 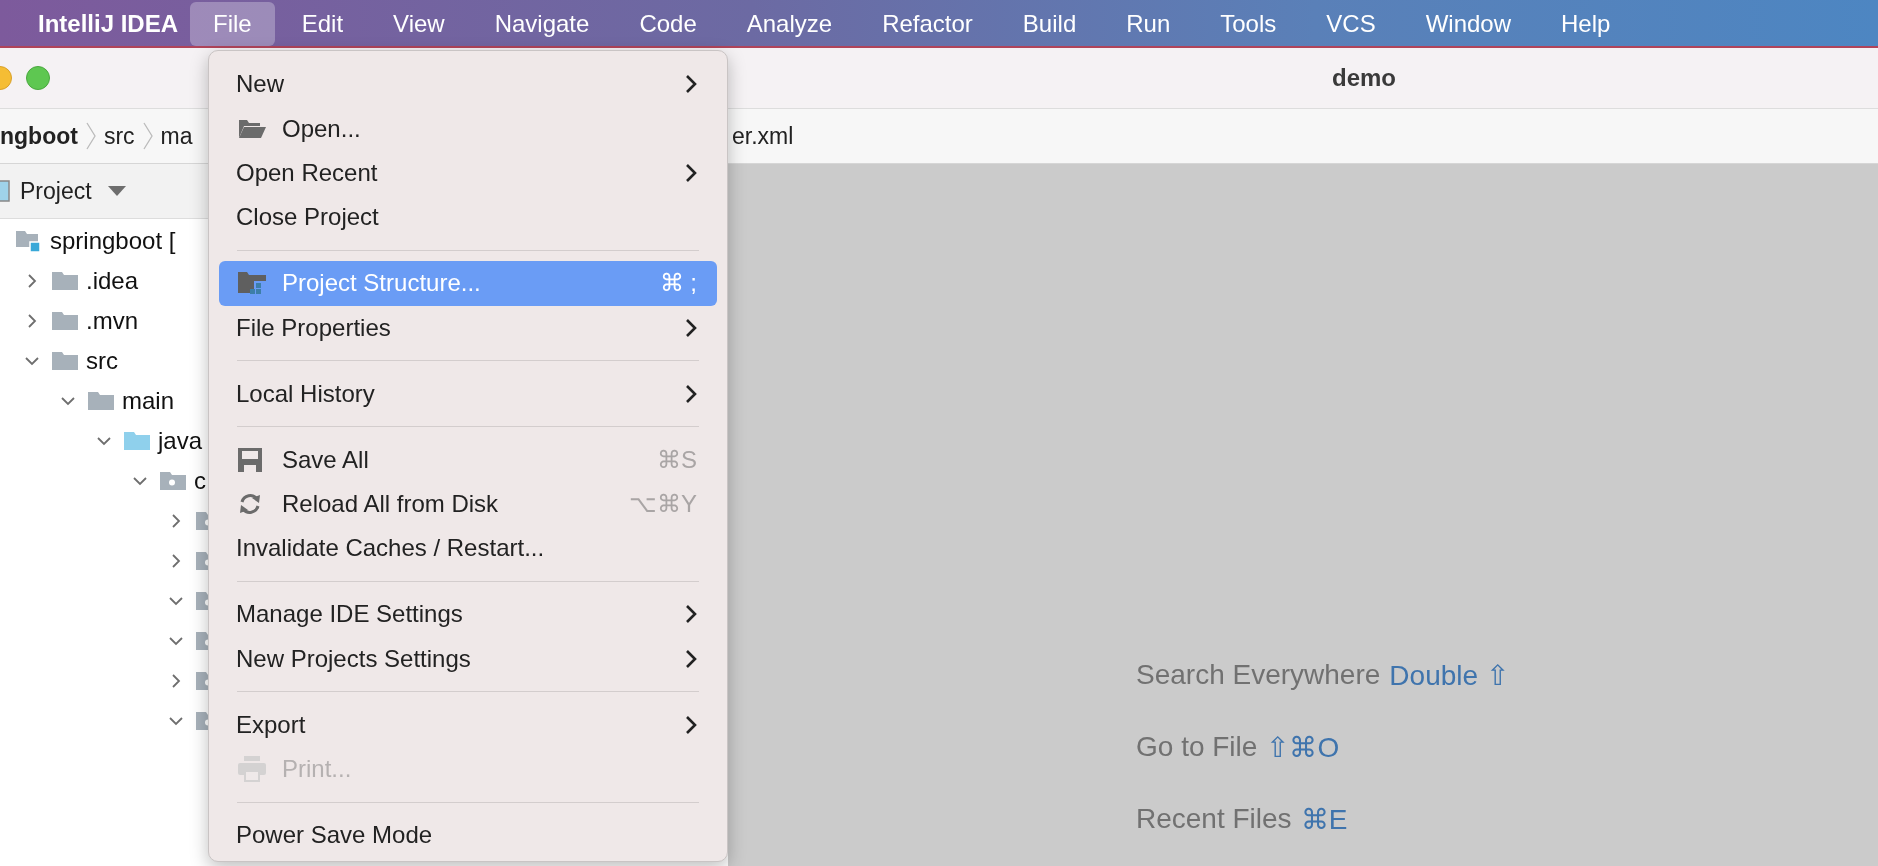 What do you see at coordinates (1148, 24) in the screenshot?
I see `menu-bar-item: Run` at bounding box center [1148, 24].